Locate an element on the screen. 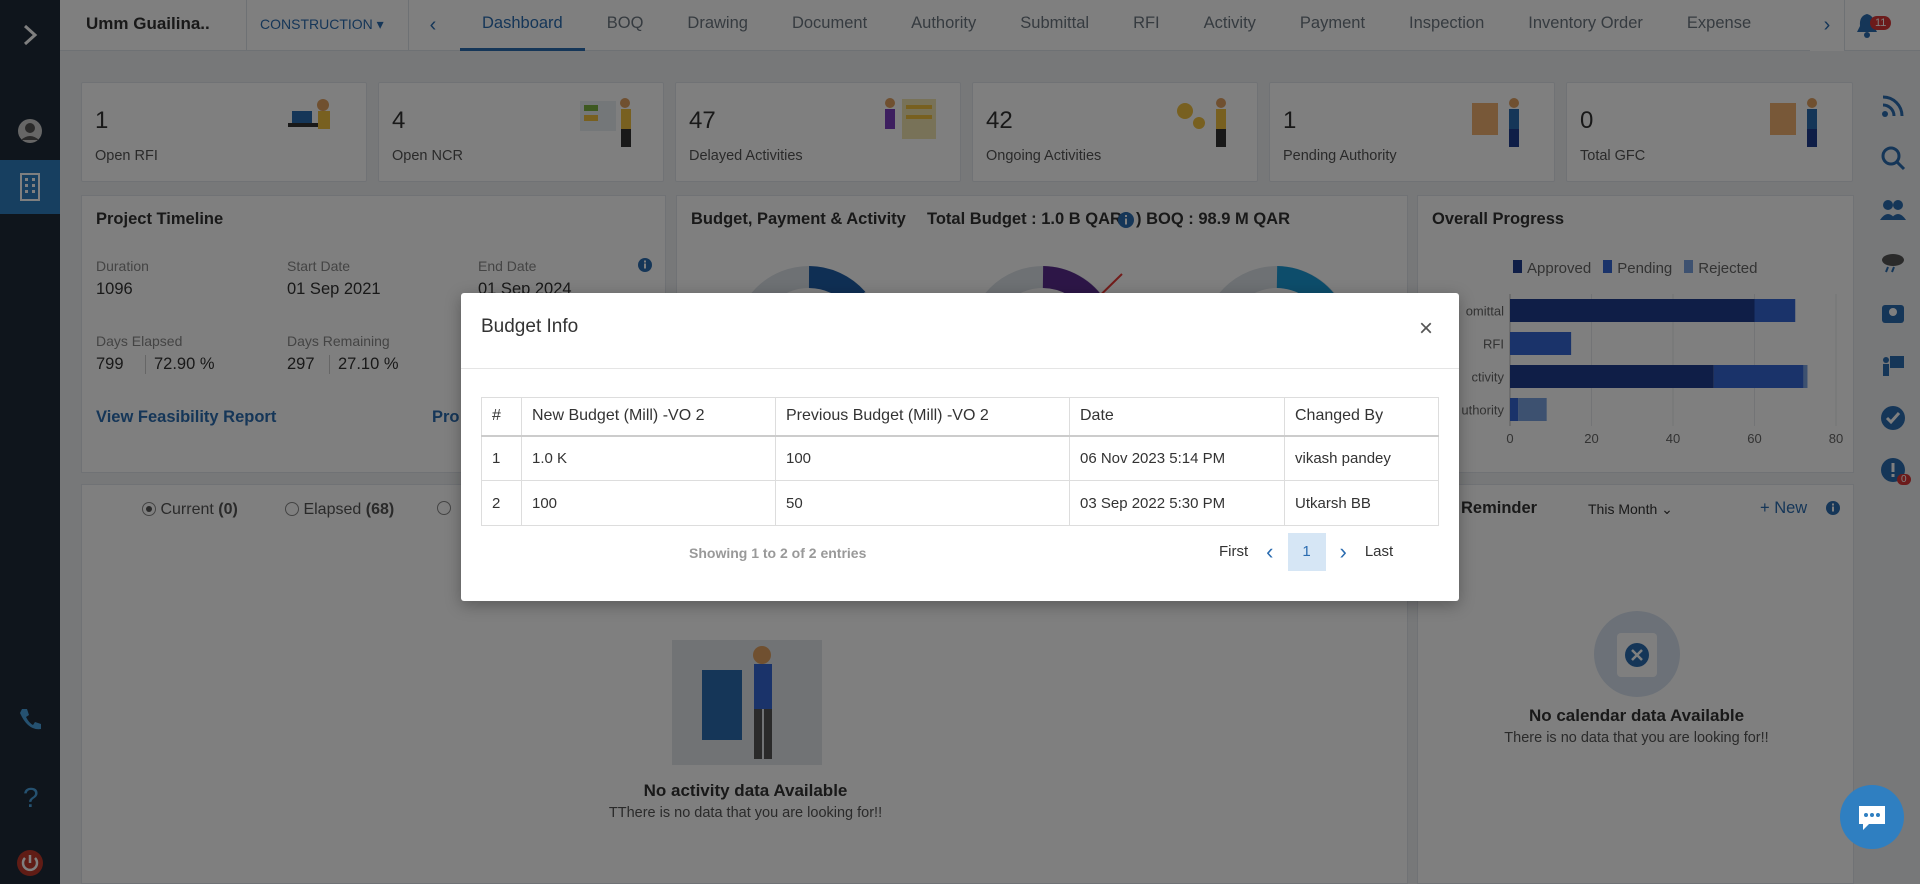 The height and width of the screenshot is (884, 1920). table-row: 2 100 50 03 Sep 2022 5:30 PM Utkarsh BB is located at coordinates (960, 503).